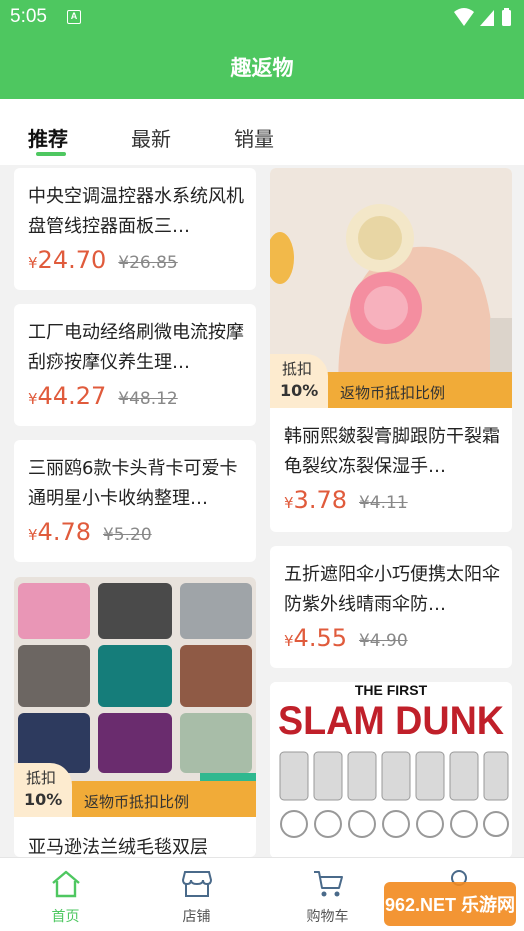  I want to click on nav-home: 首页, so click(65, 894).